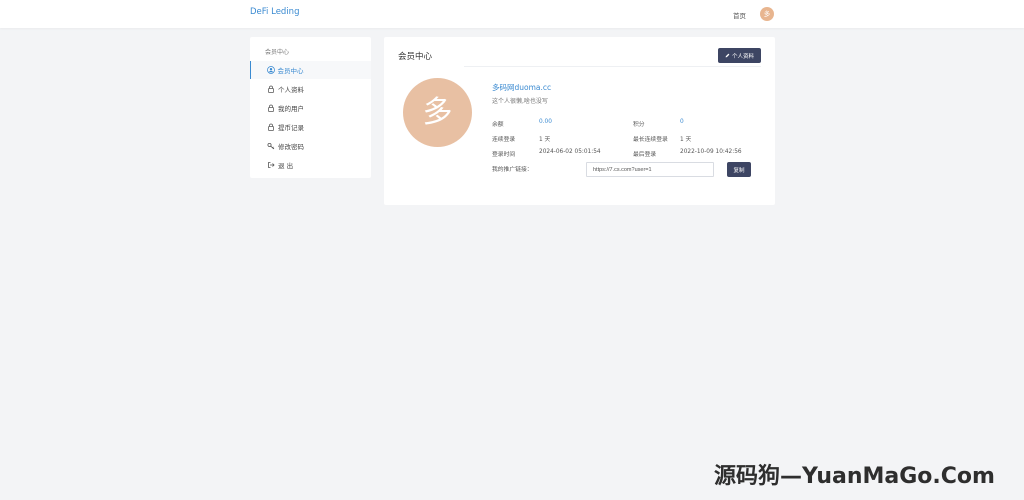 Image resolution: width=1024 pixels, height=500 pixels. Describe the element at coordinates (498, 125) in the screenshot. I see `balance-label: 余额` at that location.